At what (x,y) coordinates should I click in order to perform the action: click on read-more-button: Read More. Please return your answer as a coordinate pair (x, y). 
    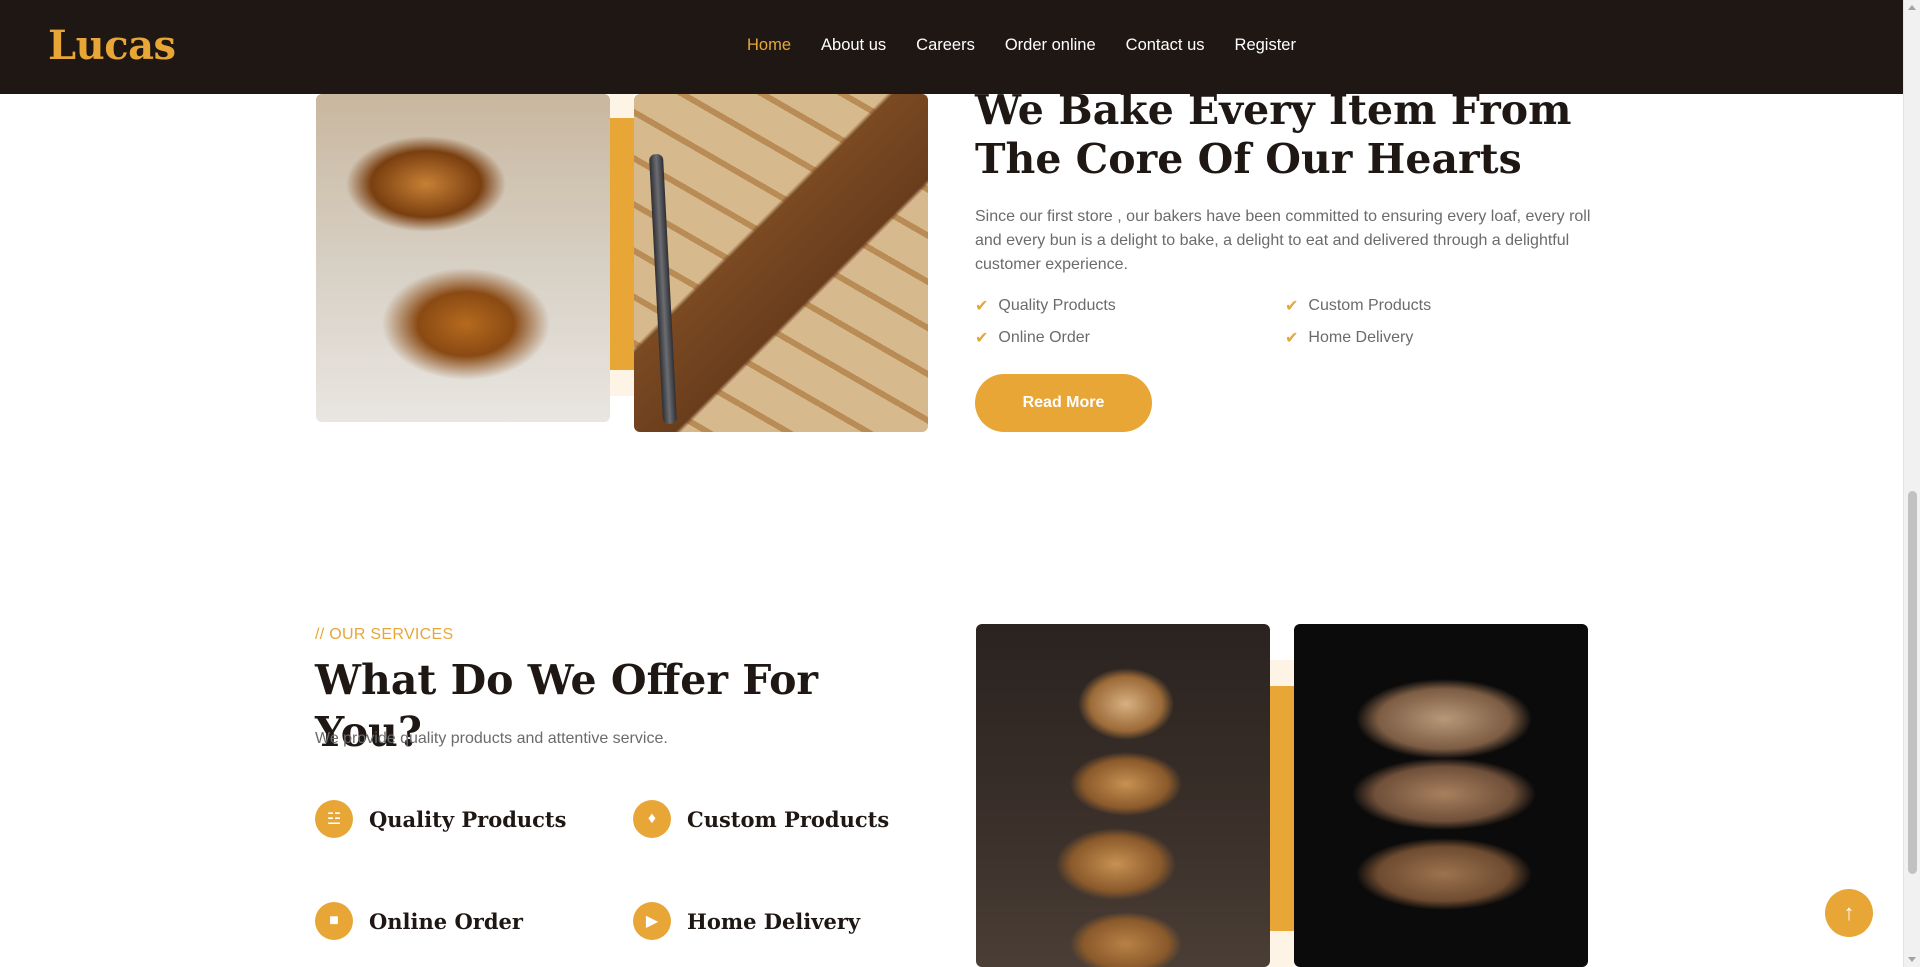
    Looking at the image, I should click on (1063, 403).